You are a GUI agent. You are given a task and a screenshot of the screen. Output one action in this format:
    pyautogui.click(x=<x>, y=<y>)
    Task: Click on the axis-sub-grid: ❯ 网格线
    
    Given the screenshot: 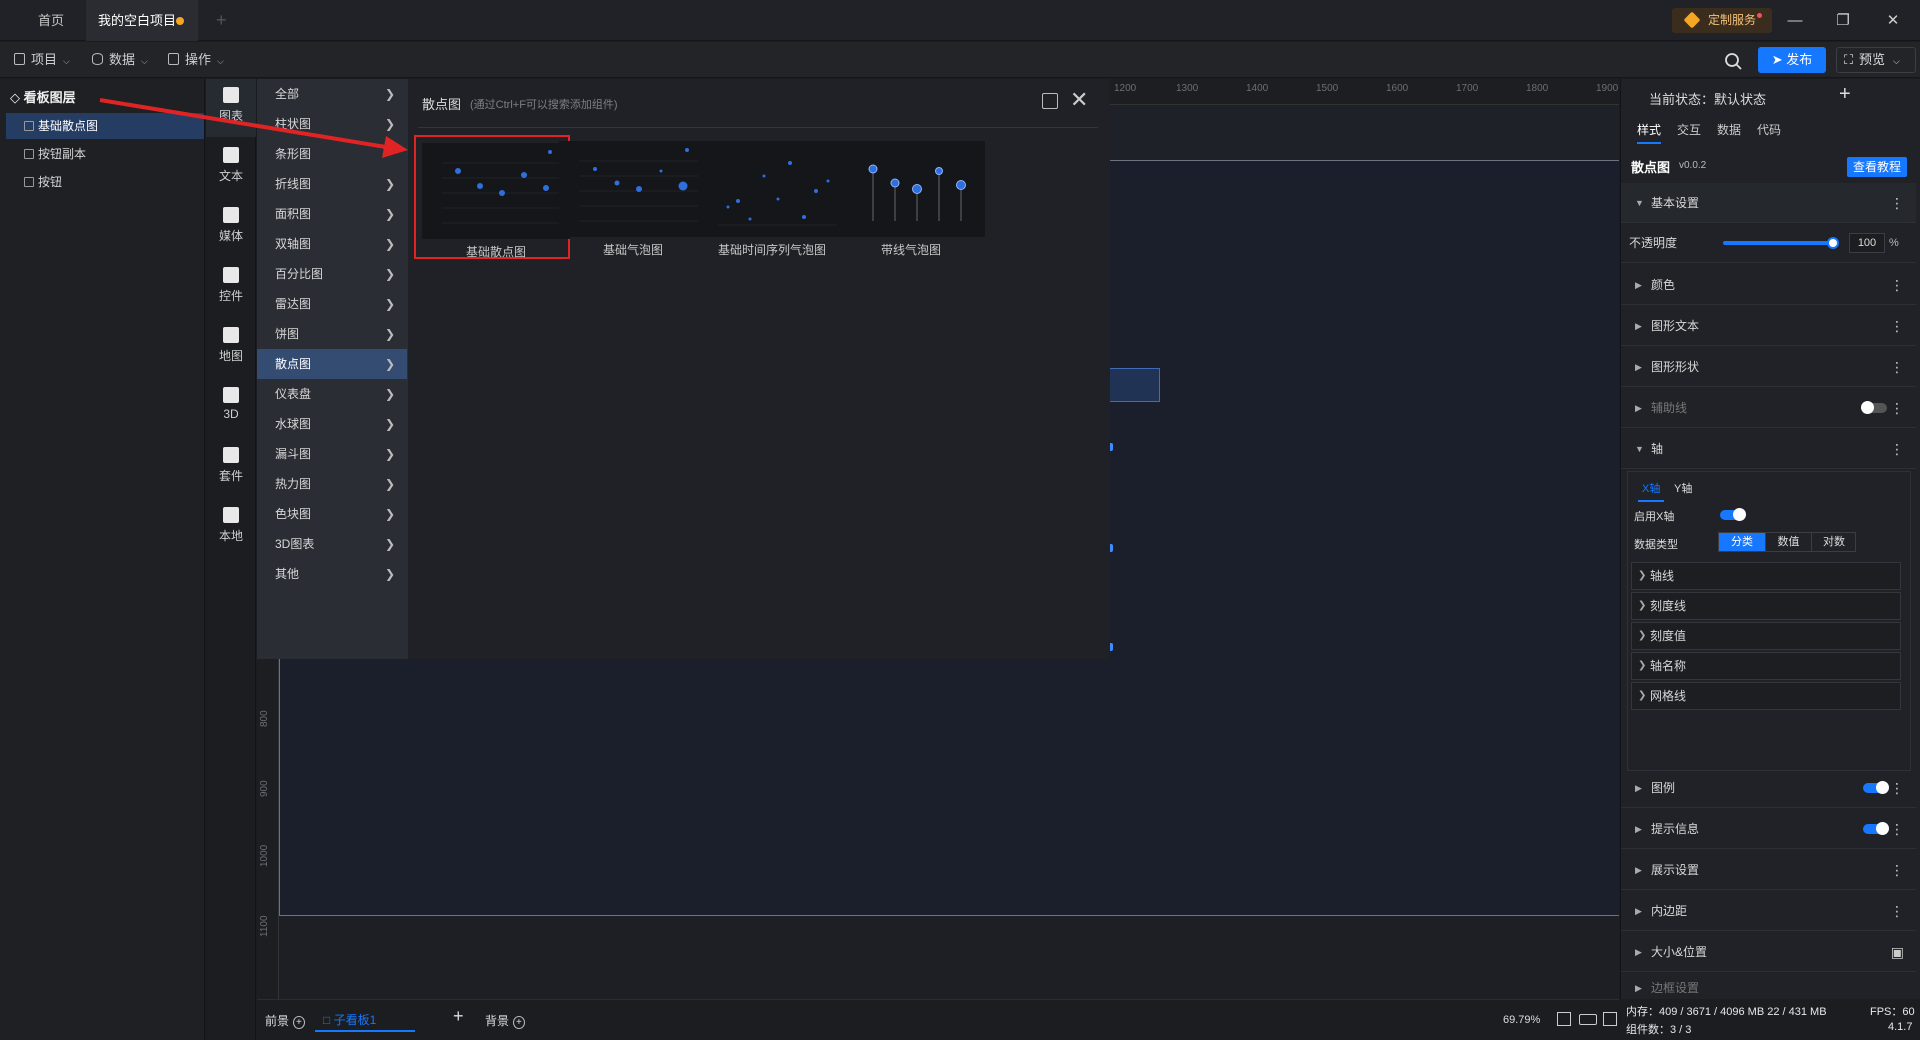 What is the action you would take?
    pyautogui.click(x=1766, y=696)
    